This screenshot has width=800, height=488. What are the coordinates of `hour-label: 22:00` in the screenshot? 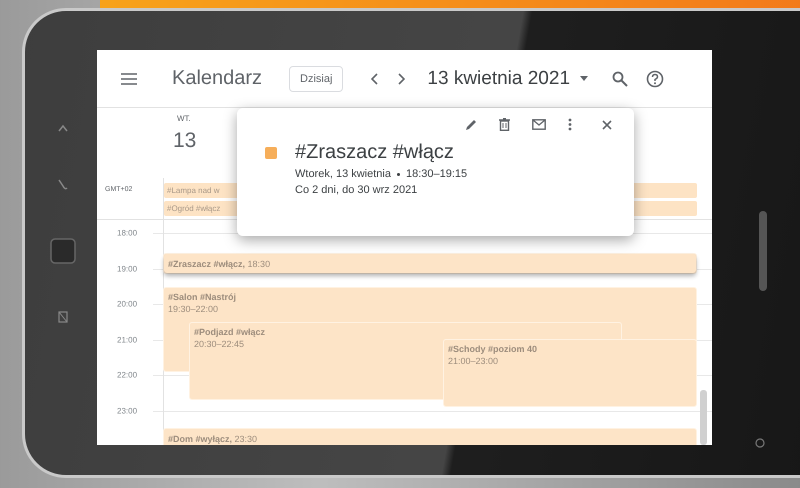 It's located at (127, 375).